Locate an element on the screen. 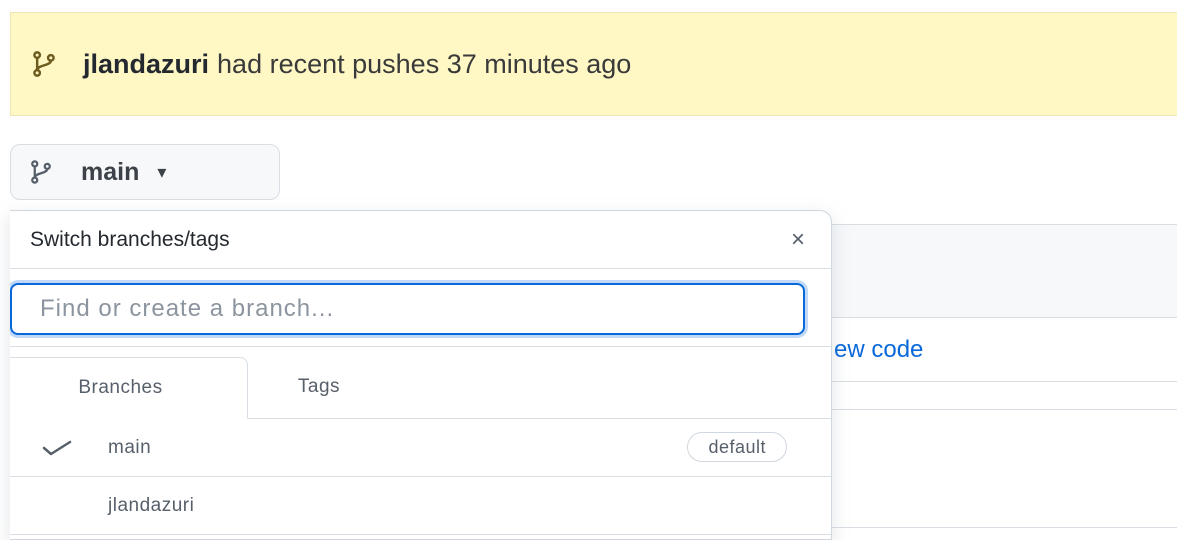 The height and width of the screenshot is (540, 1177). branch-item-jlandazuri: jlandazuri is located at coordinates (420, 506).